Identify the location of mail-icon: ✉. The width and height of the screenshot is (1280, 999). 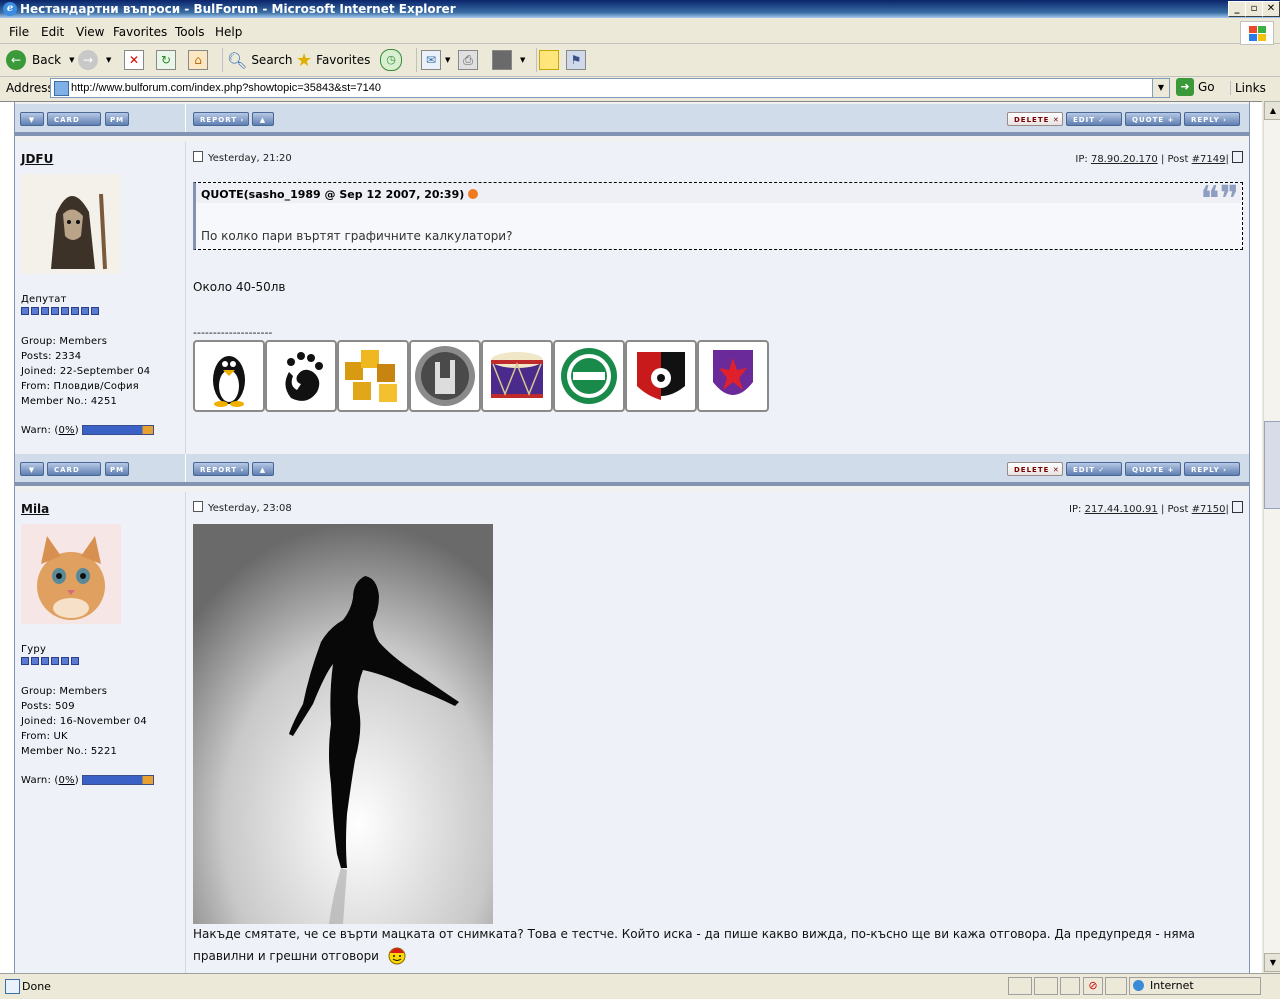
(431, 60).